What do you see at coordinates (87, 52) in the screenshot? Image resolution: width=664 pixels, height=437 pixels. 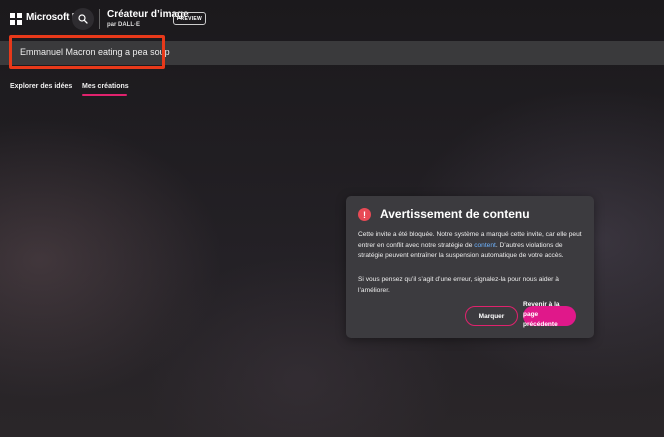 I see `prompt-highlight-box` at bounding box center [87, 52].